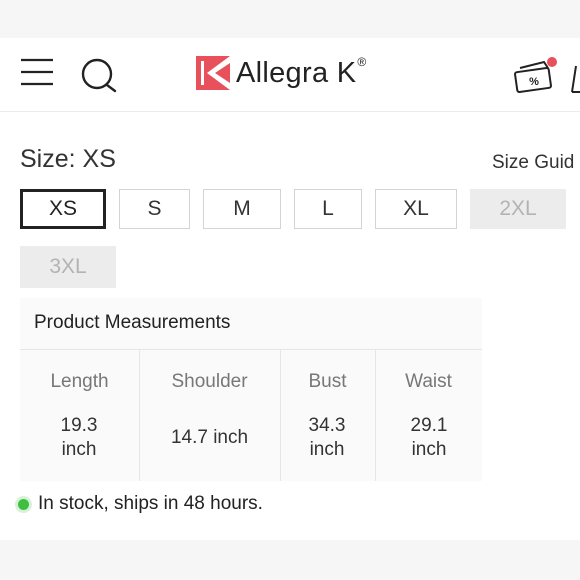 The width and height of the screenshot is (580, 580). What do you see at coordinates (242, 209) in the screenshot?
I see `size-option-m: M` at bounding box center [242, 209].